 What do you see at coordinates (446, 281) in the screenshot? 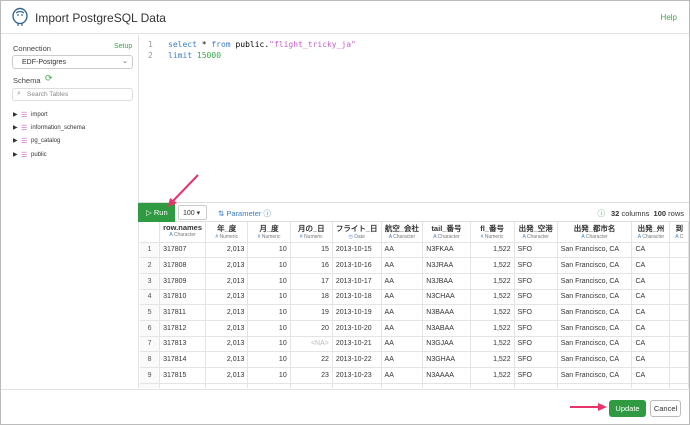
I see `table-cell: N3JBAA` at bounding box center [446, 281].